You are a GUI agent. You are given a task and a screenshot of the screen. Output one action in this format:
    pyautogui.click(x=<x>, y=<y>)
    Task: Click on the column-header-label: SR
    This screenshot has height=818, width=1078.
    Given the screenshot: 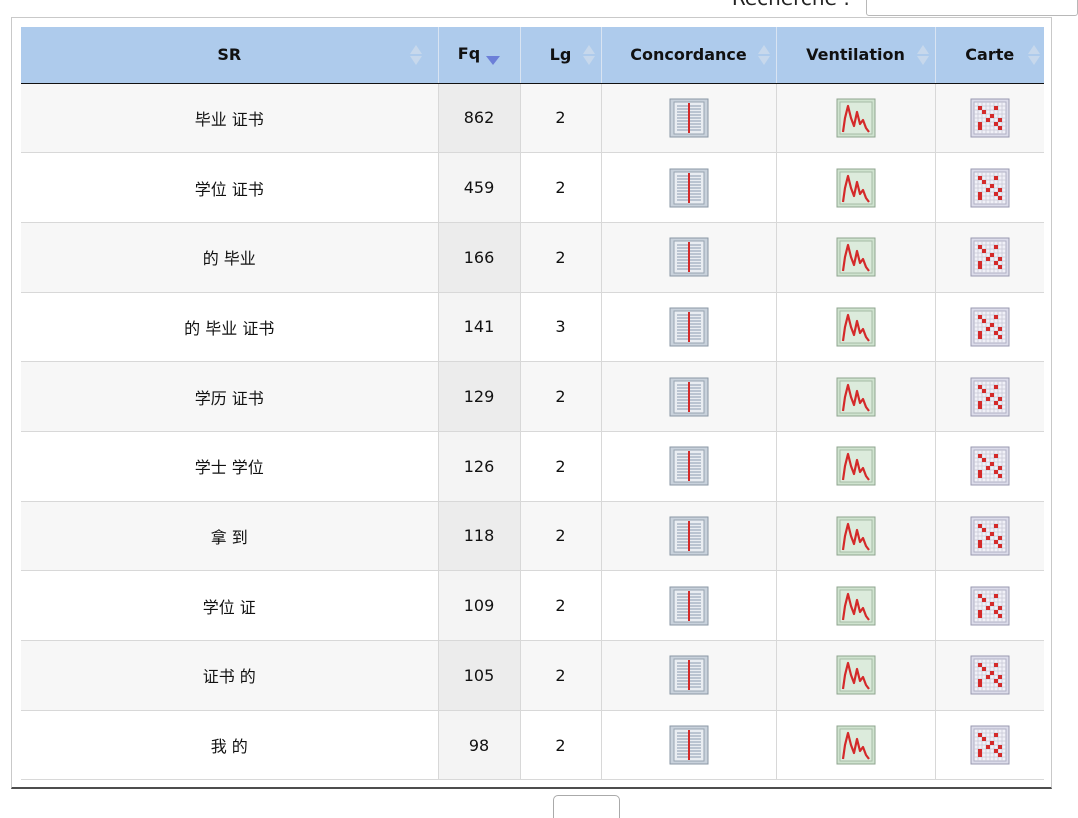 What is the action you would take?
    pyautogui.click(x=229, y=55)
    